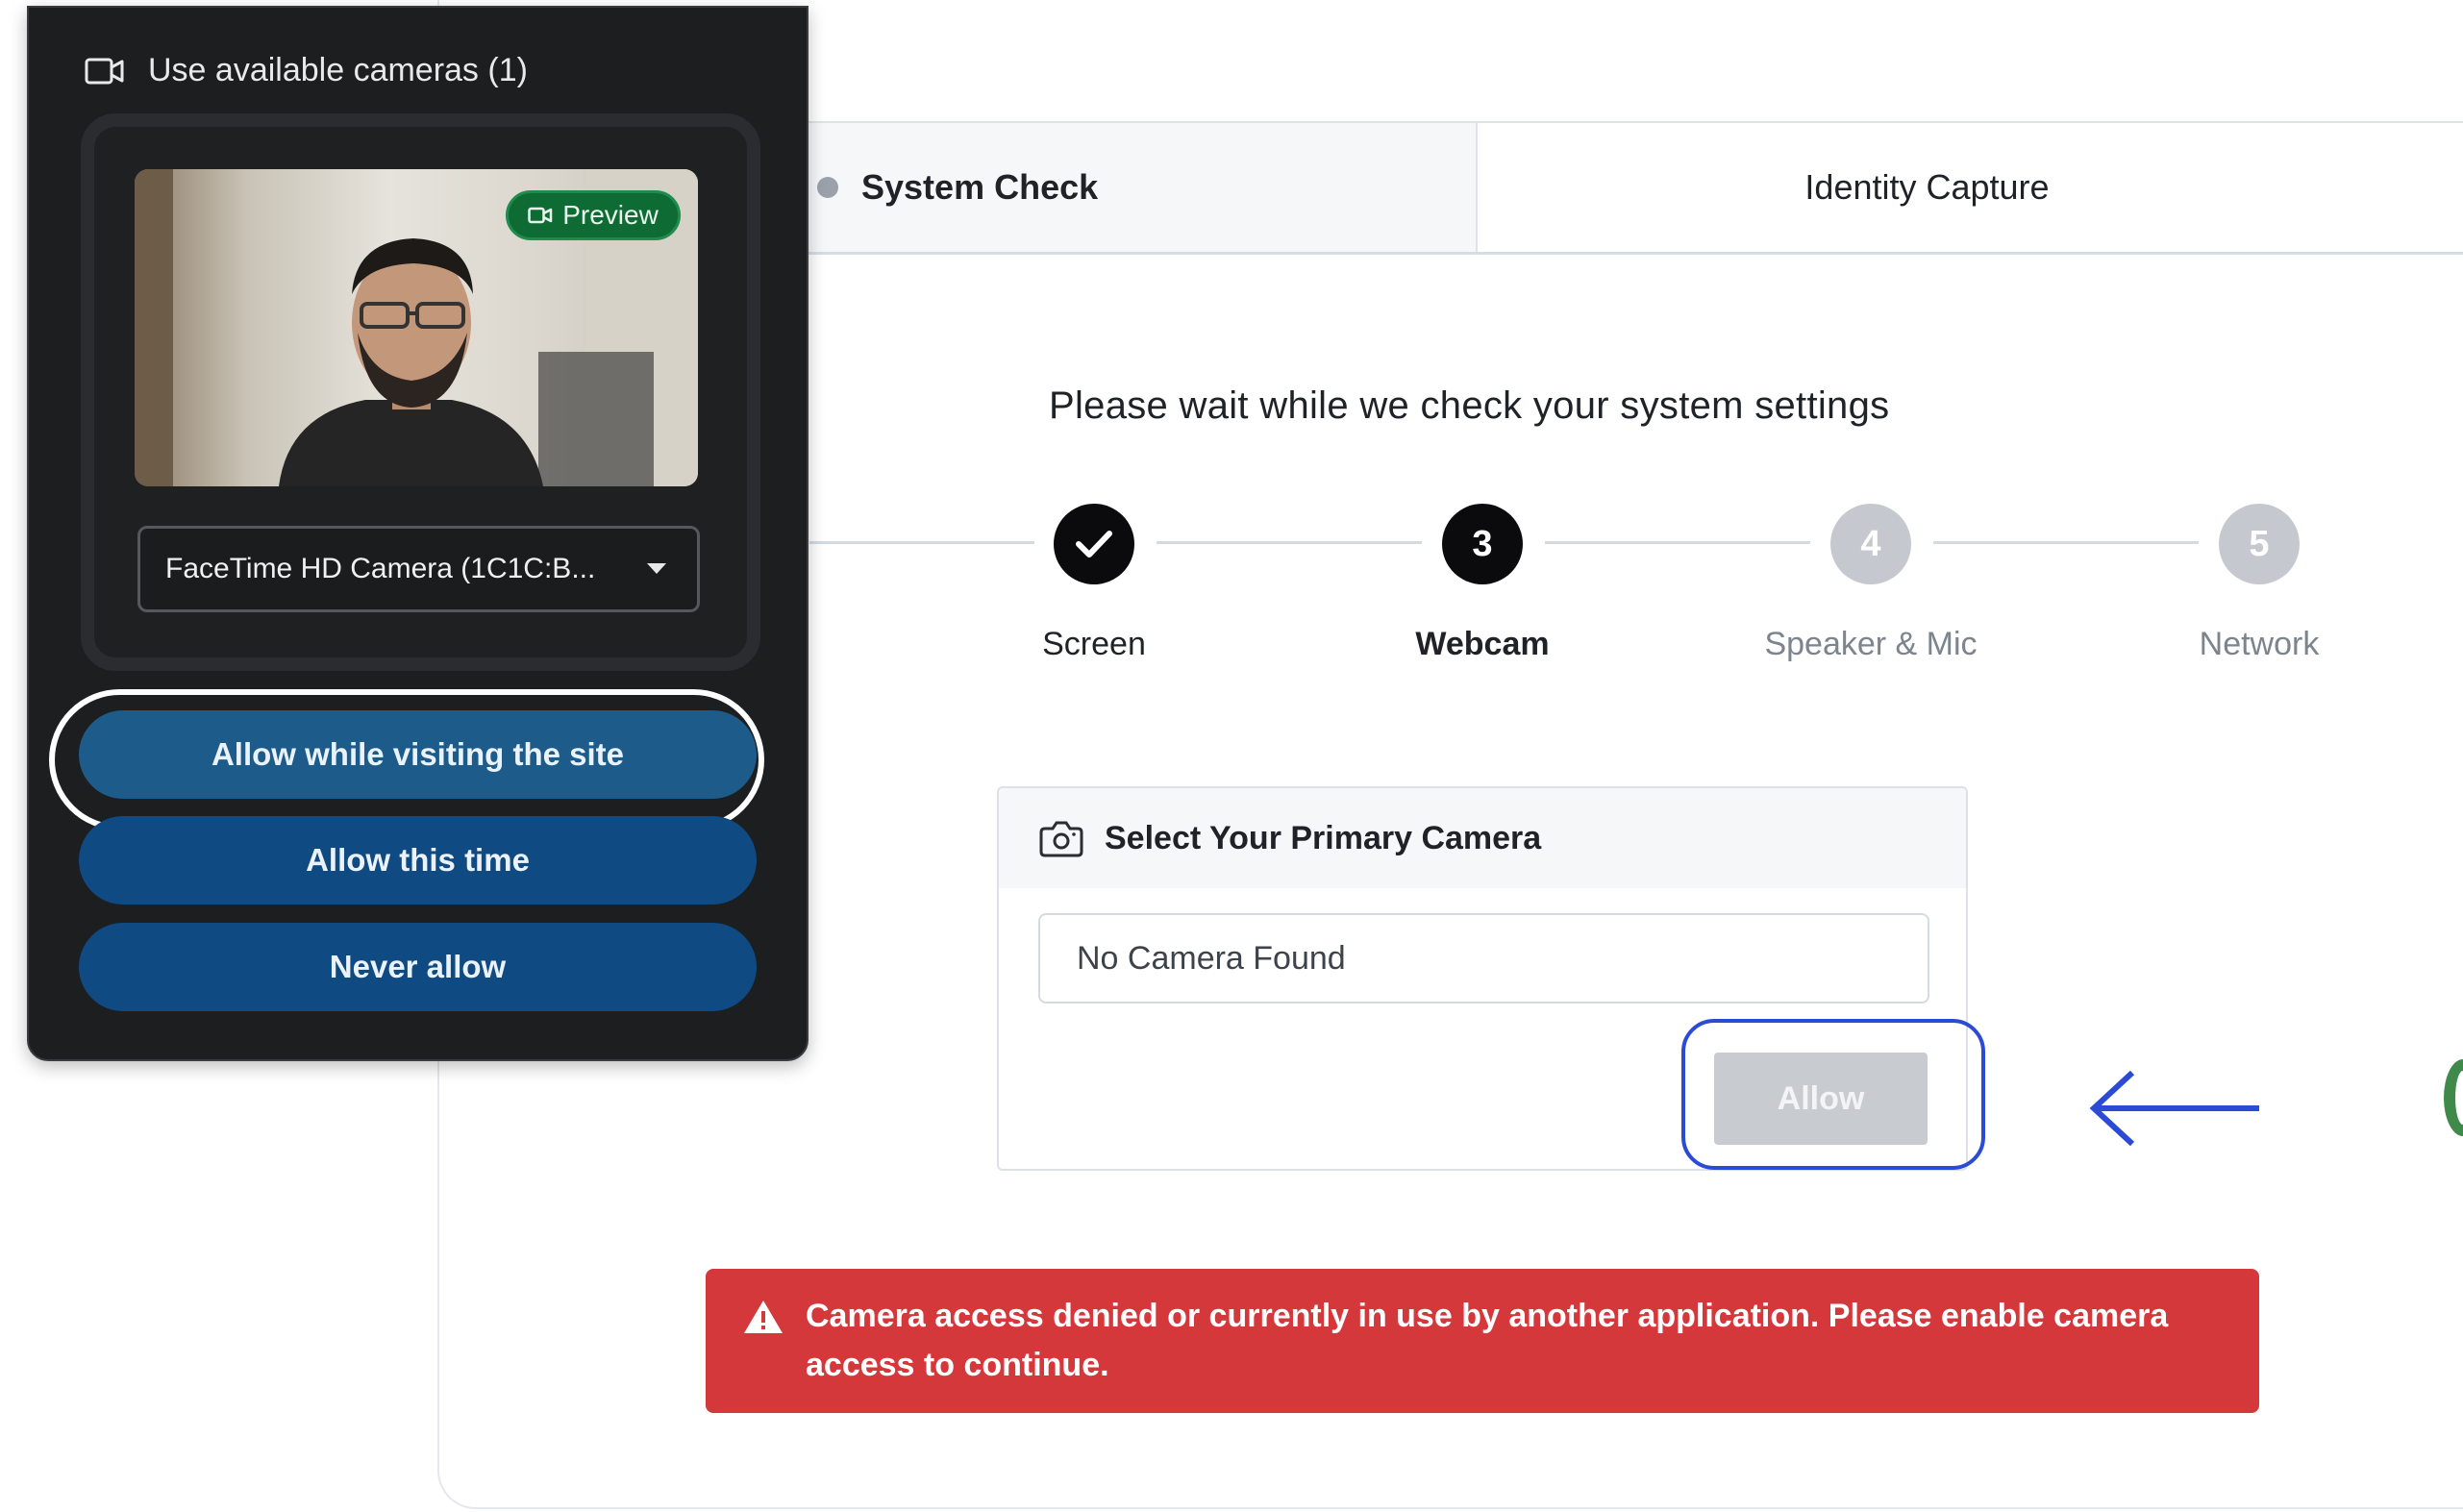 The height and width of the screenshot is (1512, 2463). What do you see at coordinates (406, 759) in the screenshot?
I see `allow-while-visiting-highlight` at bounding box center [406, 759].